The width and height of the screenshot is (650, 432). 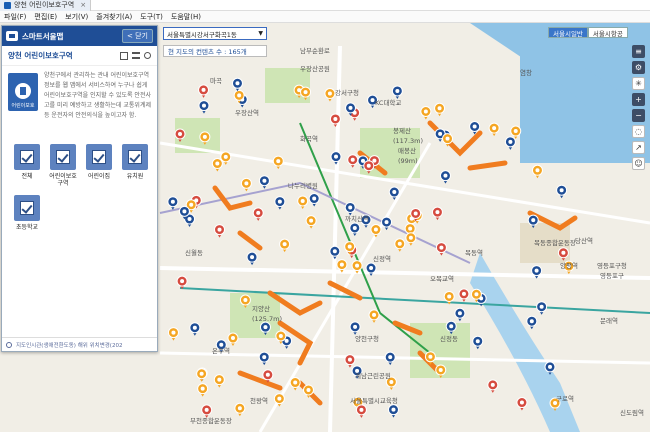 I want to click on panel-footer: 지도인시관(생애전환도동) 해위 위치변경(202, so click(x=79, y=344).